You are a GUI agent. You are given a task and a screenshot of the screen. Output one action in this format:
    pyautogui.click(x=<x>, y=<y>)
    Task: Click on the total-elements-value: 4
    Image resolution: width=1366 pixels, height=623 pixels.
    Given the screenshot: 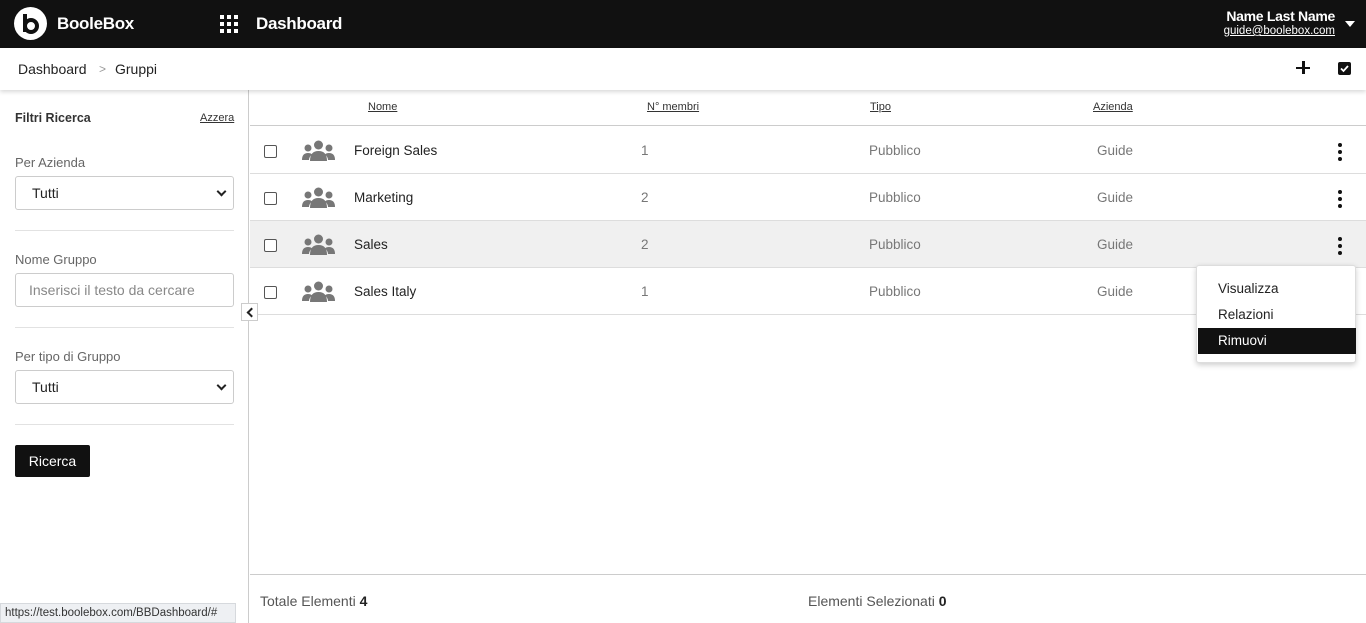 What is the action you would take?
    pyautogui.click(x=363, y=601)
    